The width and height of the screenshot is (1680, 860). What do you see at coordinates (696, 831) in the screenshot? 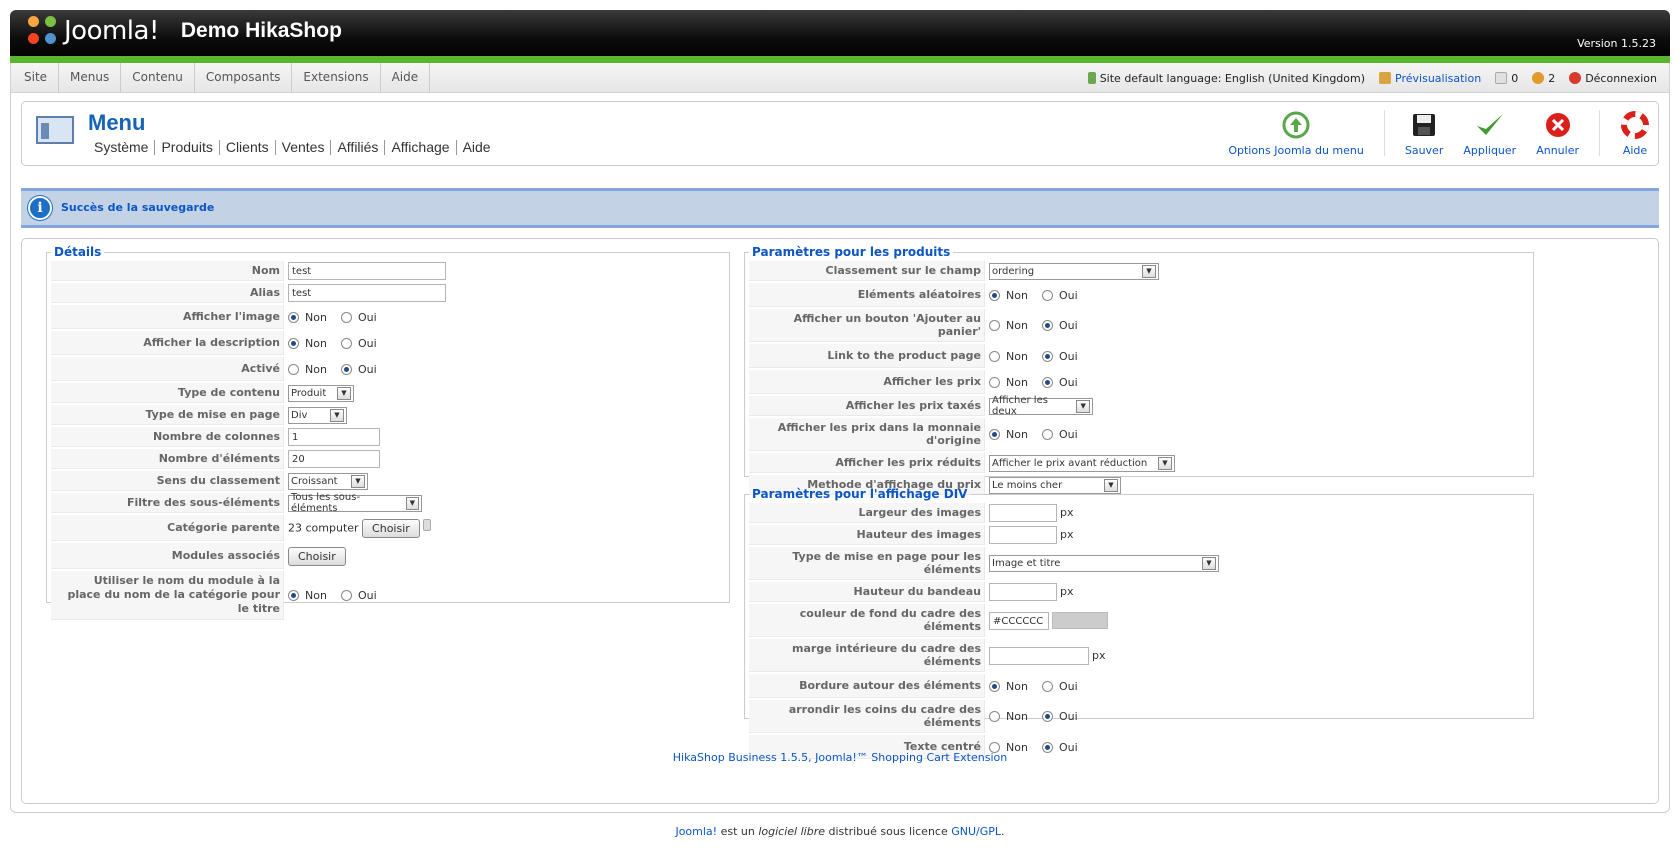
I see `joomla-link: Joomla!` at bounding box center [696, 831].